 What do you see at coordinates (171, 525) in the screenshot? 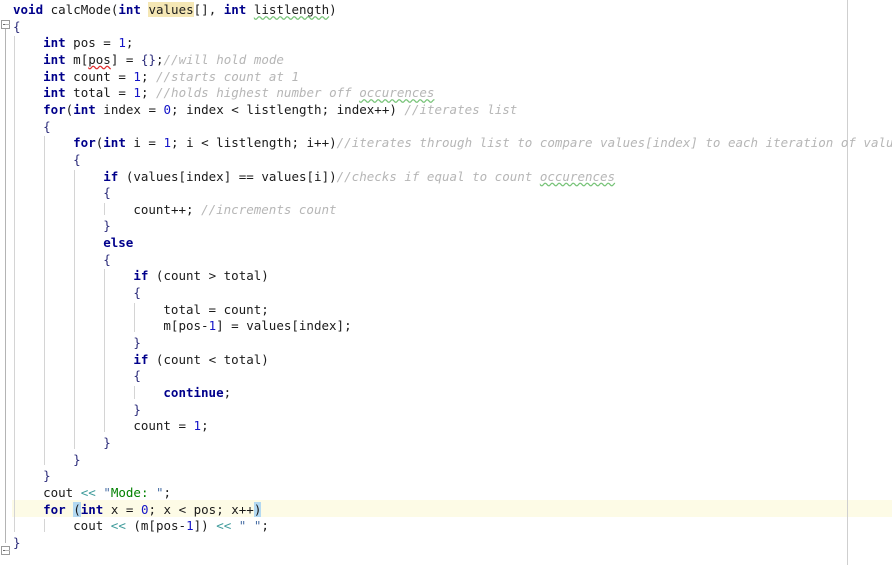
I see `code-line: cout << (m[pos-1]) << " ";` at bounding box center [171, 525].